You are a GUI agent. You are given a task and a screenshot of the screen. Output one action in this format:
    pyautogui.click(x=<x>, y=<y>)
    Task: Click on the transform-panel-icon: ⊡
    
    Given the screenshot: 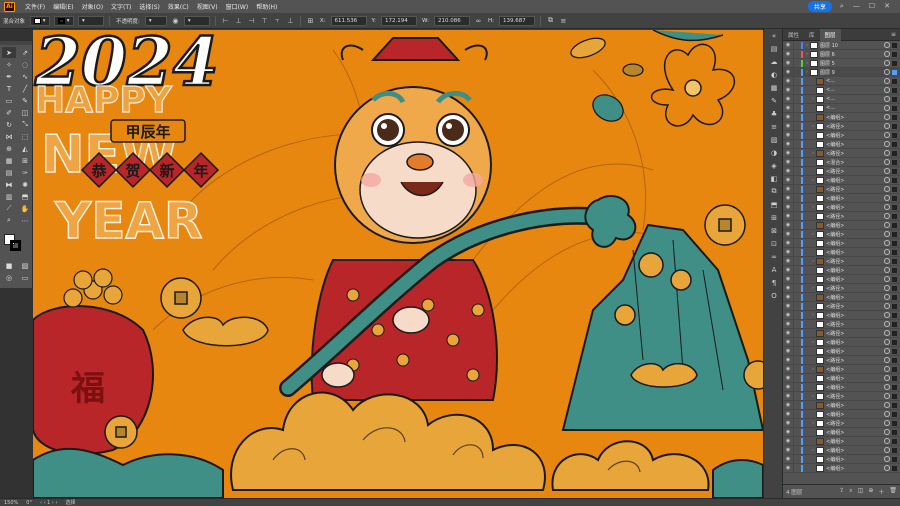 What is the action you would take?
    pyautogui.click(x=774, y=243)
    